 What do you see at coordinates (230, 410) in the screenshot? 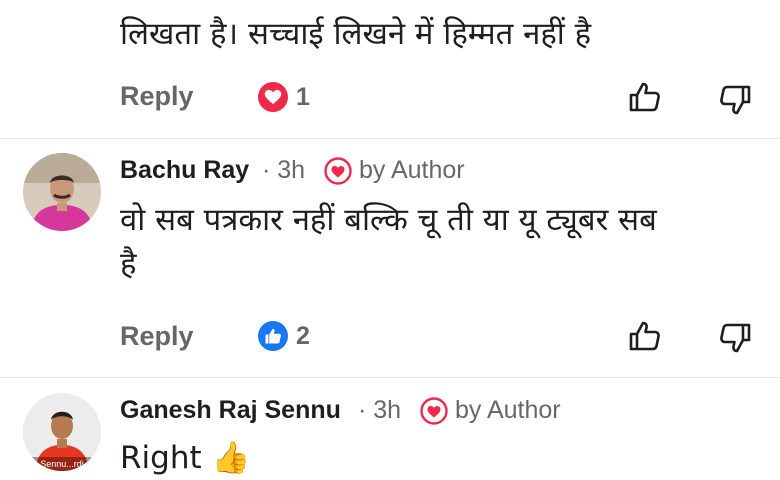
I see `comment-author: Ganesh Raj Sennu` at bounding box center [230, 410].